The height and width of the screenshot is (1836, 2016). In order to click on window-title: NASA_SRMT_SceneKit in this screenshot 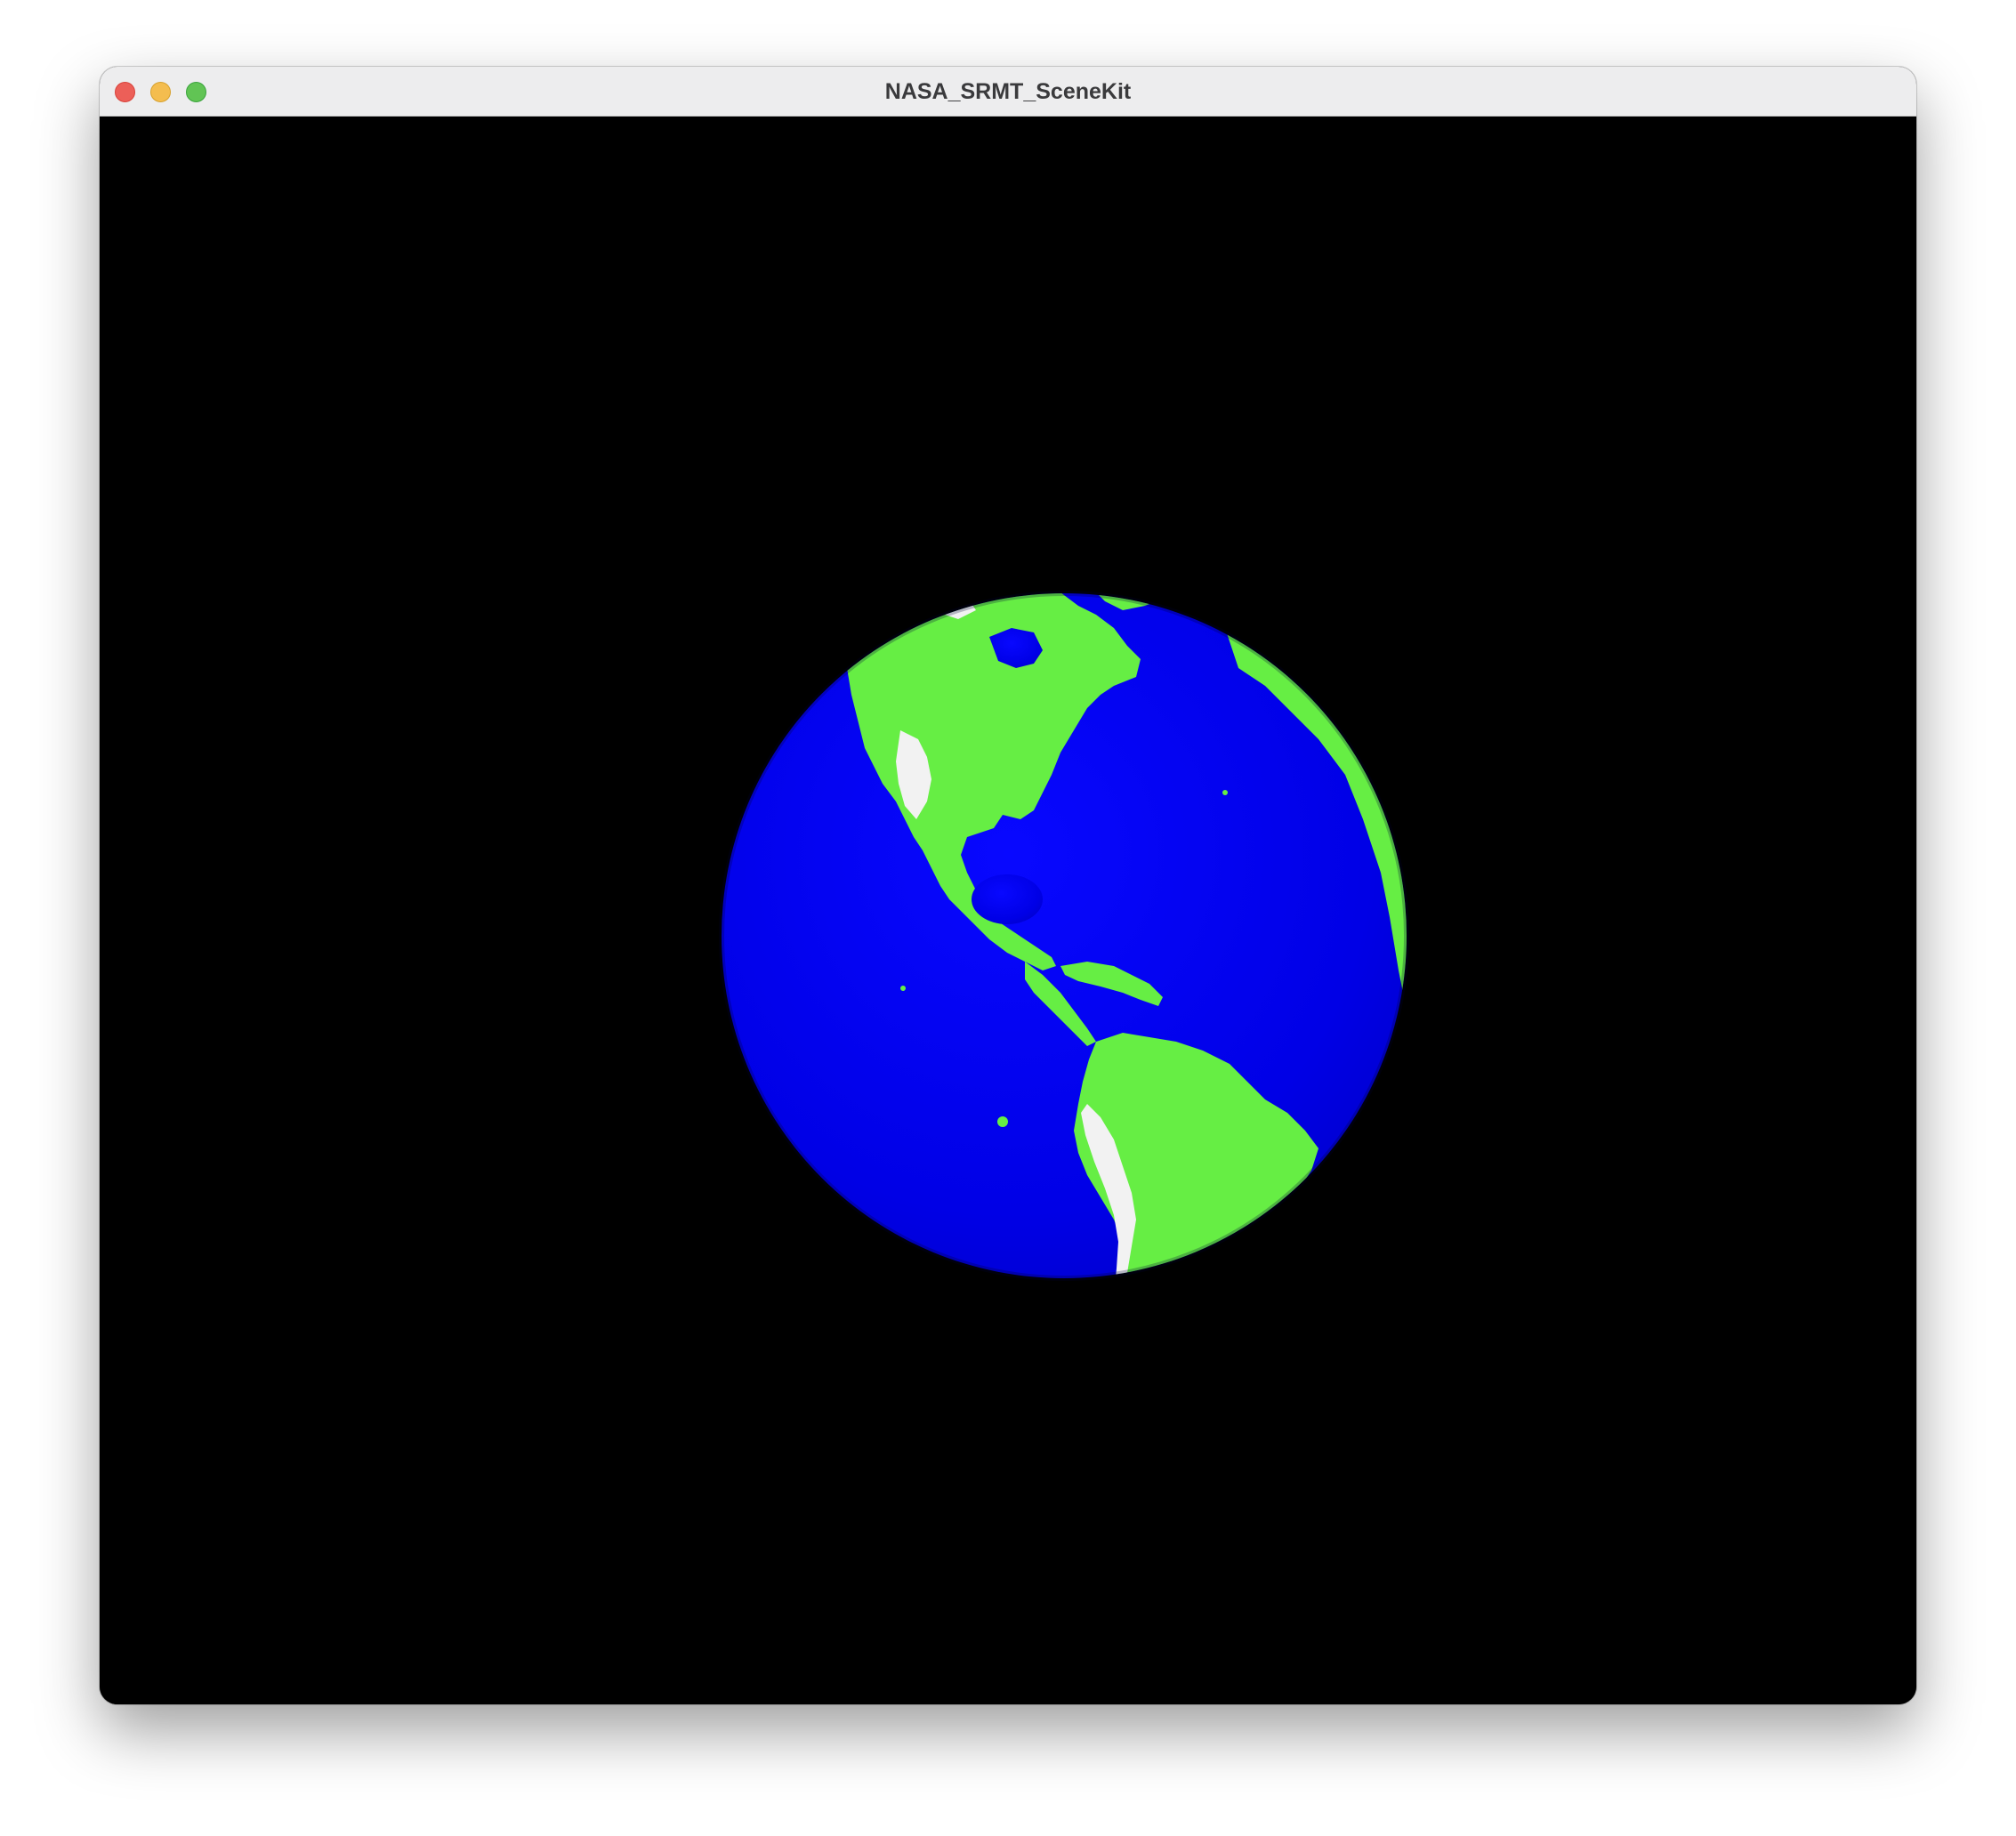, I will do `click(1008, 91)`.